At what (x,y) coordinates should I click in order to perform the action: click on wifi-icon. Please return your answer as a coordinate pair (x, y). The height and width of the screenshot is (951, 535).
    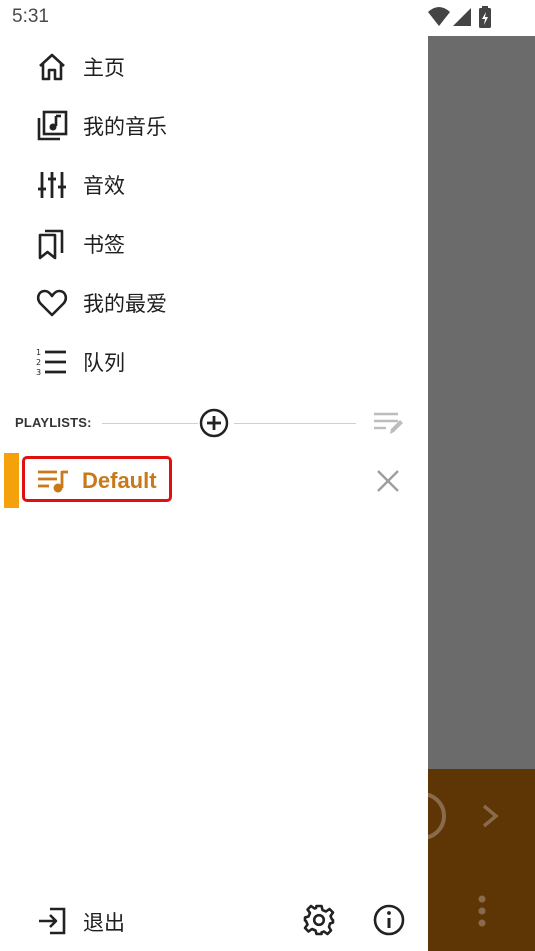
    Looking at the image, I should click on (439, 16).